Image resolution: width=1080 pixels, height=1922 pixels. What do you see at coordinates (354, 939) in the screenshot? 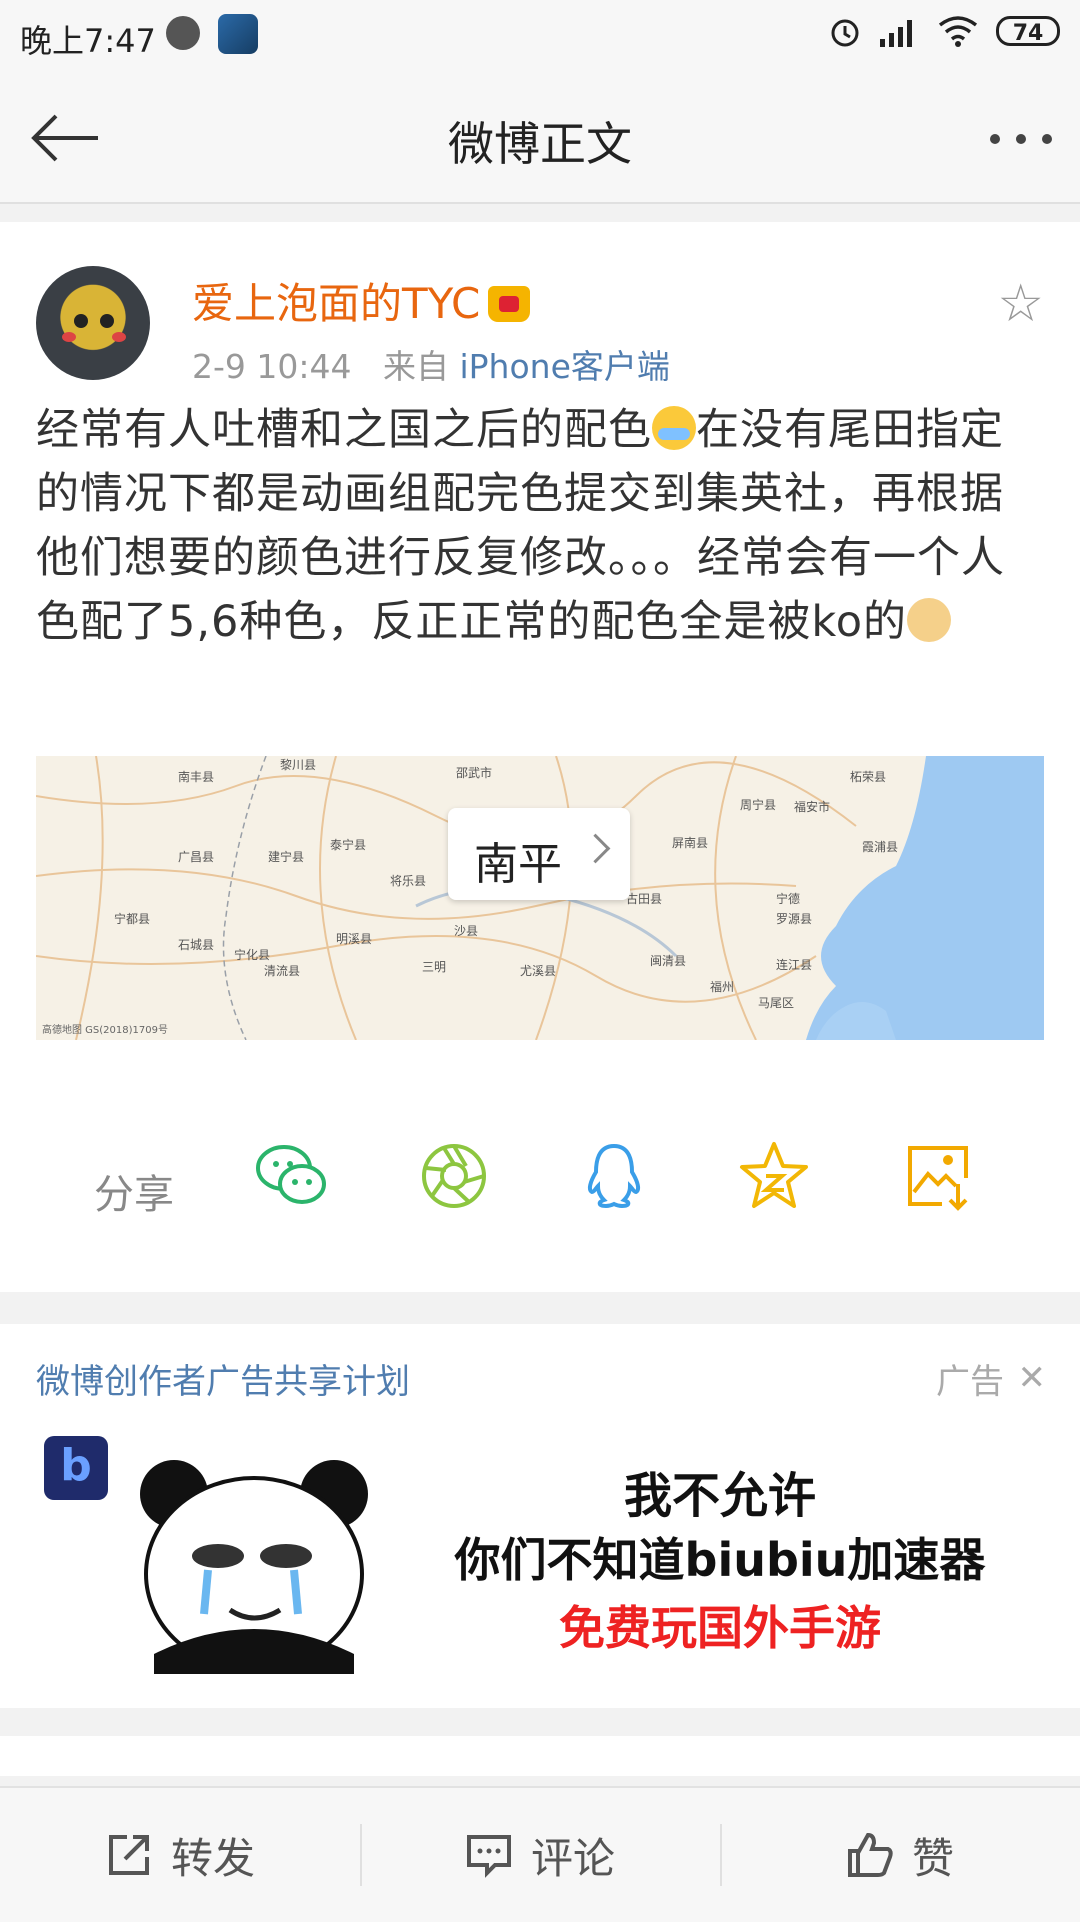
I see `map-label: 明溪县` at bounding box center [354, 939].